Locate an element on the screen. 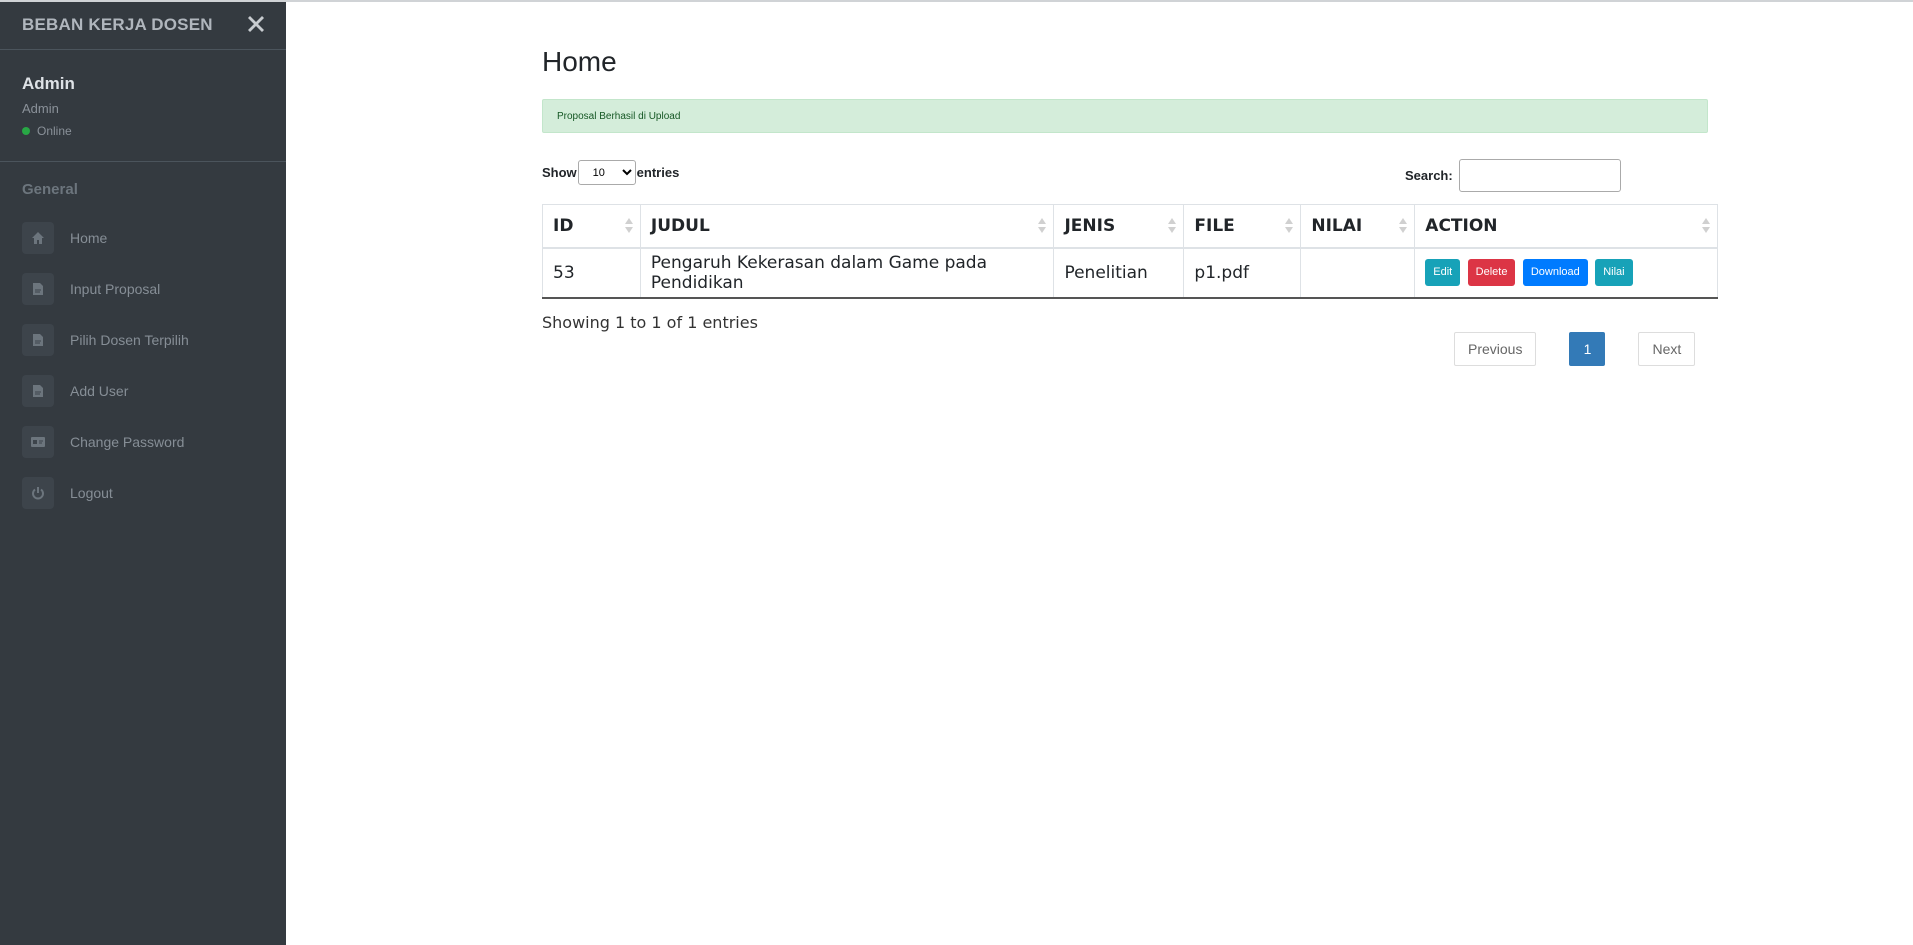 The width and height of the screenshot is (1913, 945). entries-length-control: Show 10 entries is located at coordinates (610, 172).